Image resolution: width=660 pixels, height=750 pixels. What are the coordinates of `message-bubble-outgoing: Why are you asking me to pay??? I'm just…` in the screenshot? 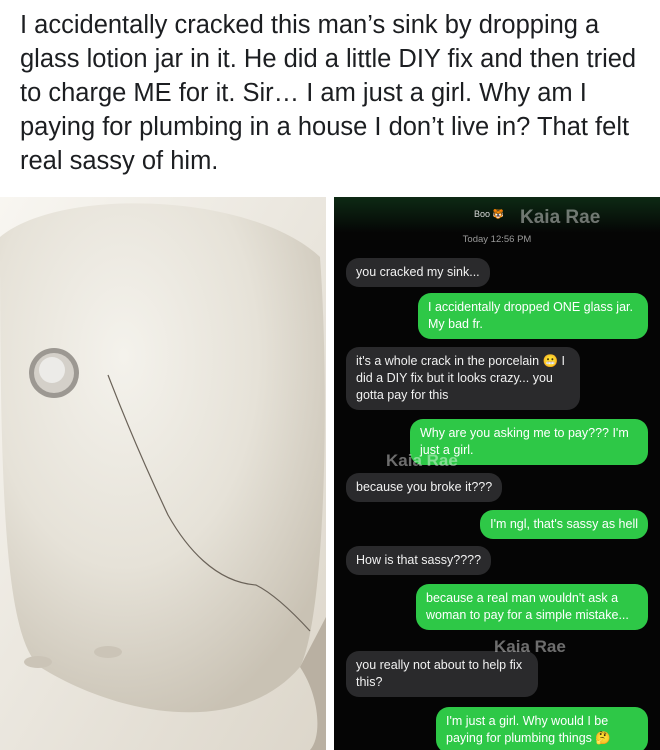 It's located at (529, 442).